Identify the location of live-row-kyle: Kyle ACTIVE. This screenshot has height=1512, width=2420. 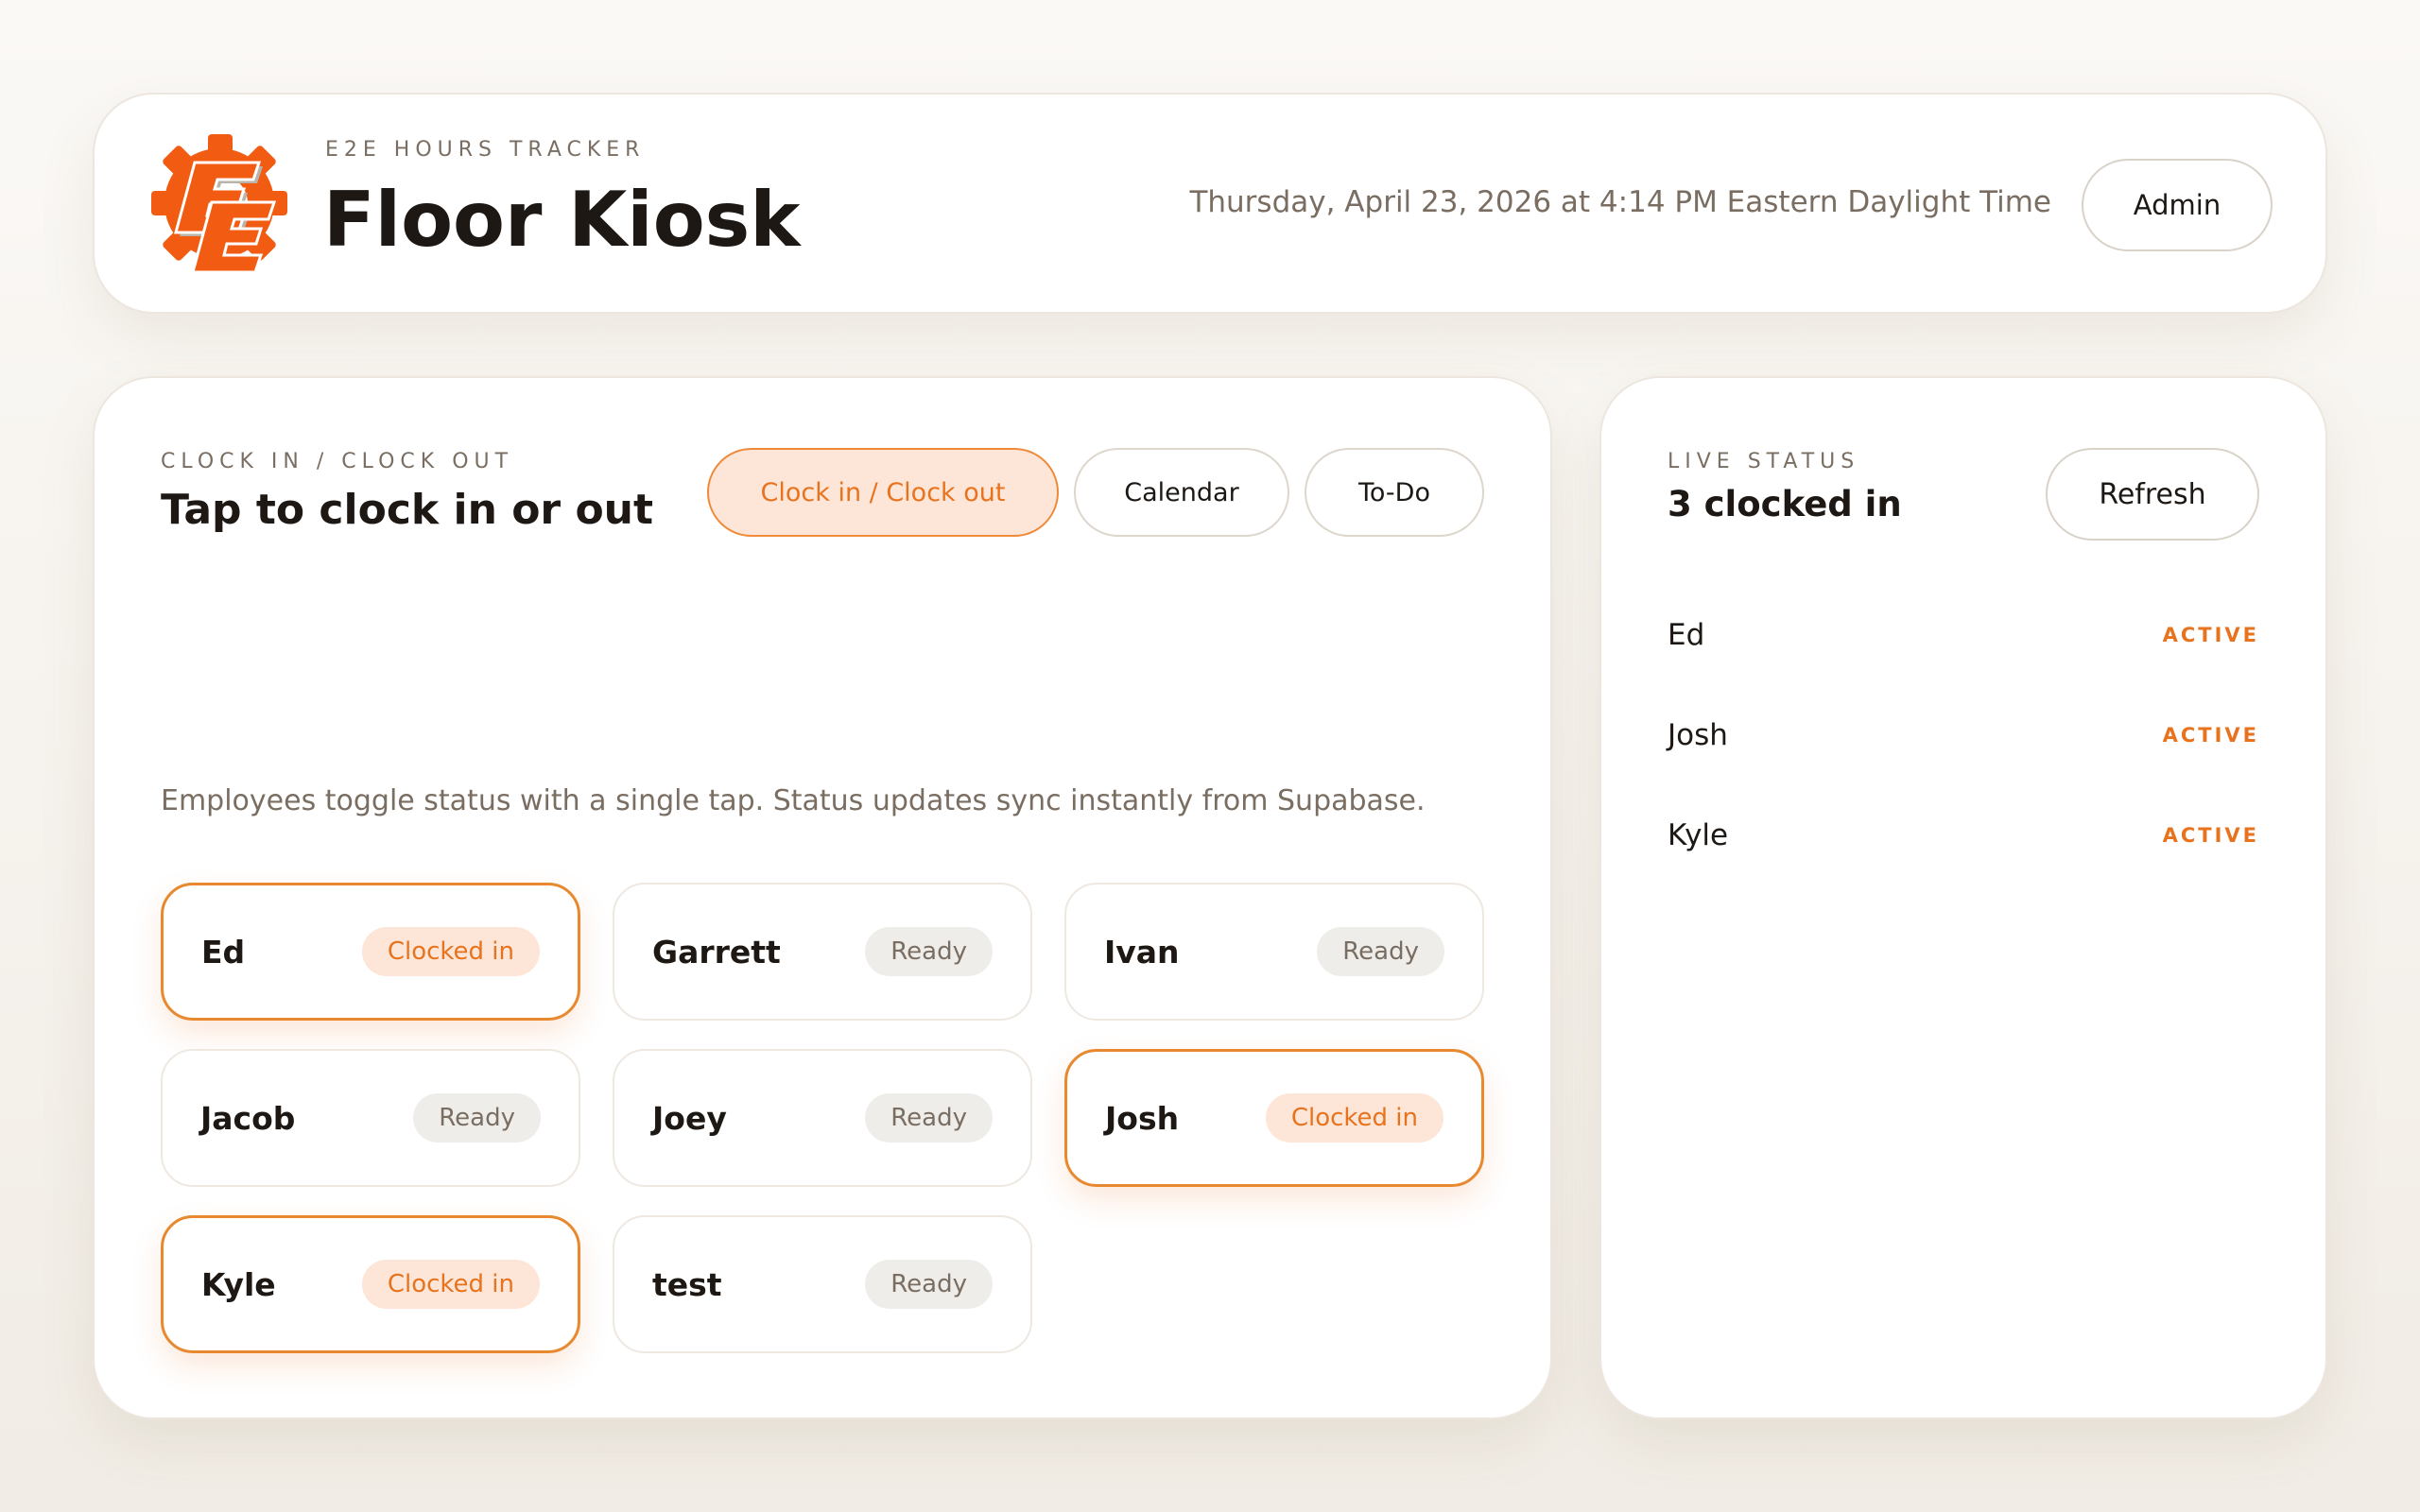
(1963, 835).